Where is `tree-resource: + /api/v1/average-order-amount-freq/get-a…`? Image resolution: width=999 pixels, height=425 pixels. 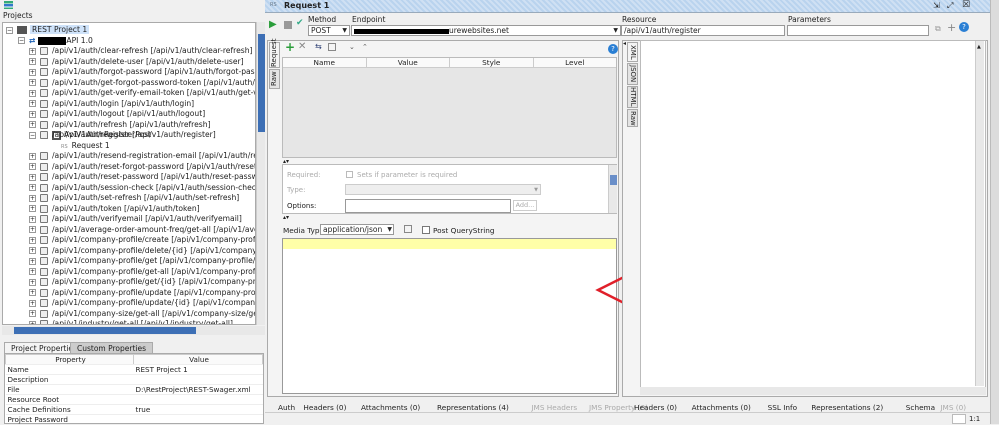 tree-resource: + /api/v1/average-order-amount-freq/get-a… is located at coordinates (142, 230).